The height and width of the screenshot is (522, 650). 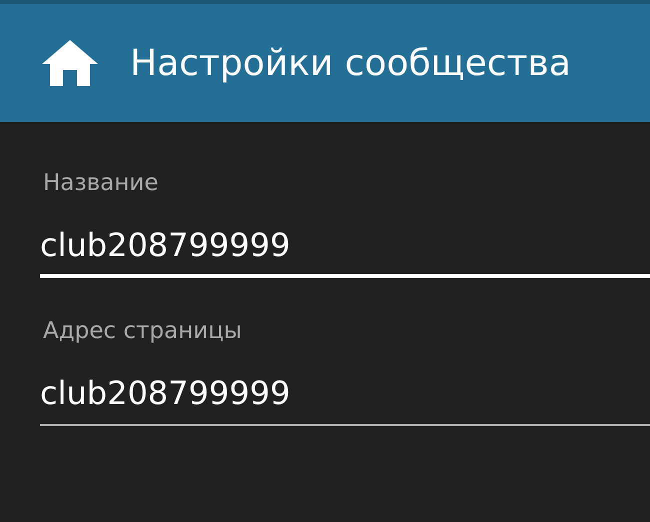 I want to click on page-title: Настройки сообщества, so click(x=350, y=63).